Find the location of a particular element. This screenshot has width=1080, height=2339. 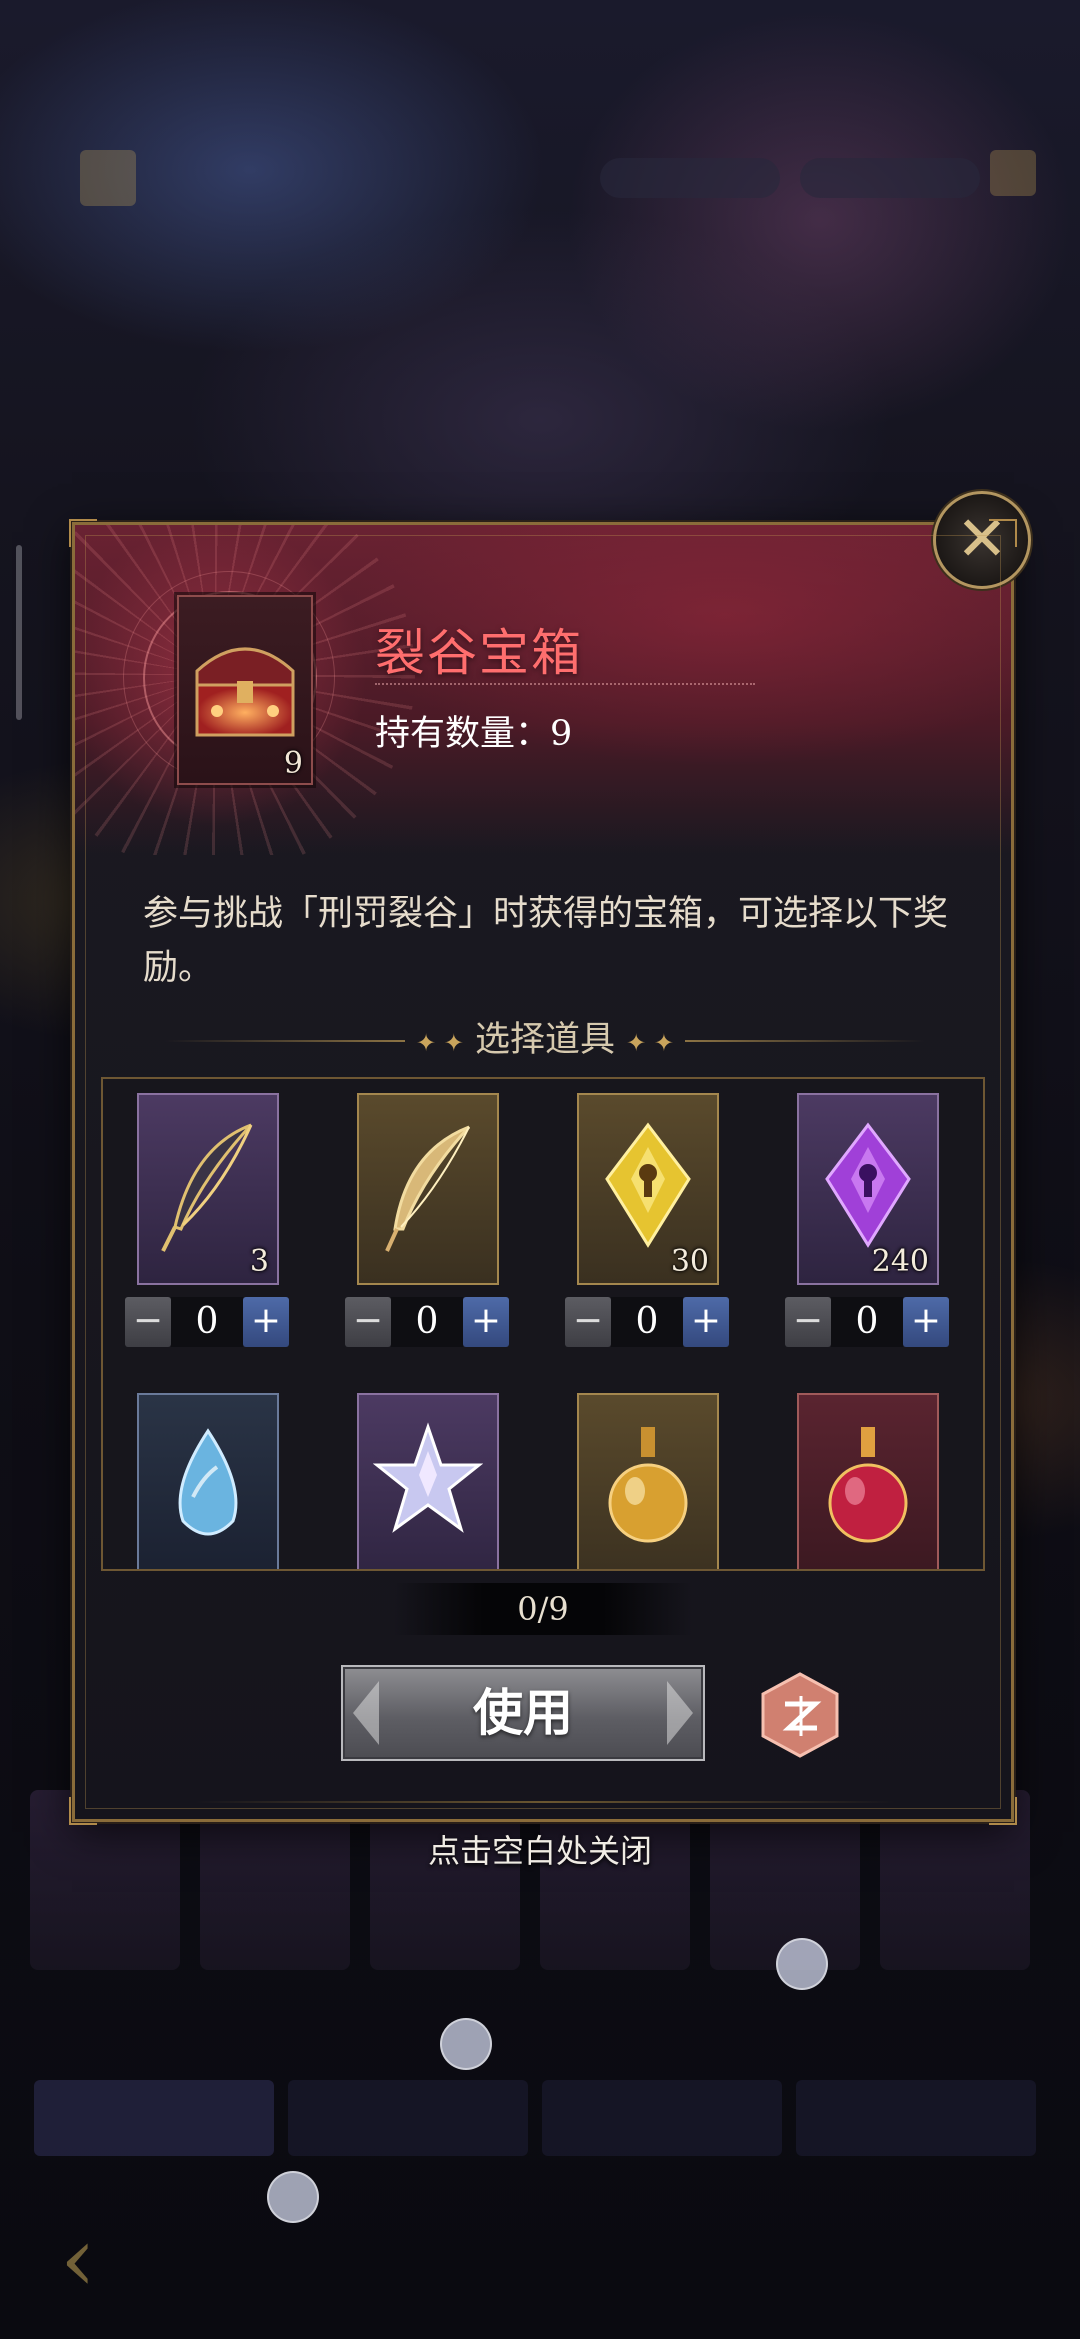

section-divider: ✦ ✦ 选择道具 ✦ ✦ is located at coordinates (545, 1040).